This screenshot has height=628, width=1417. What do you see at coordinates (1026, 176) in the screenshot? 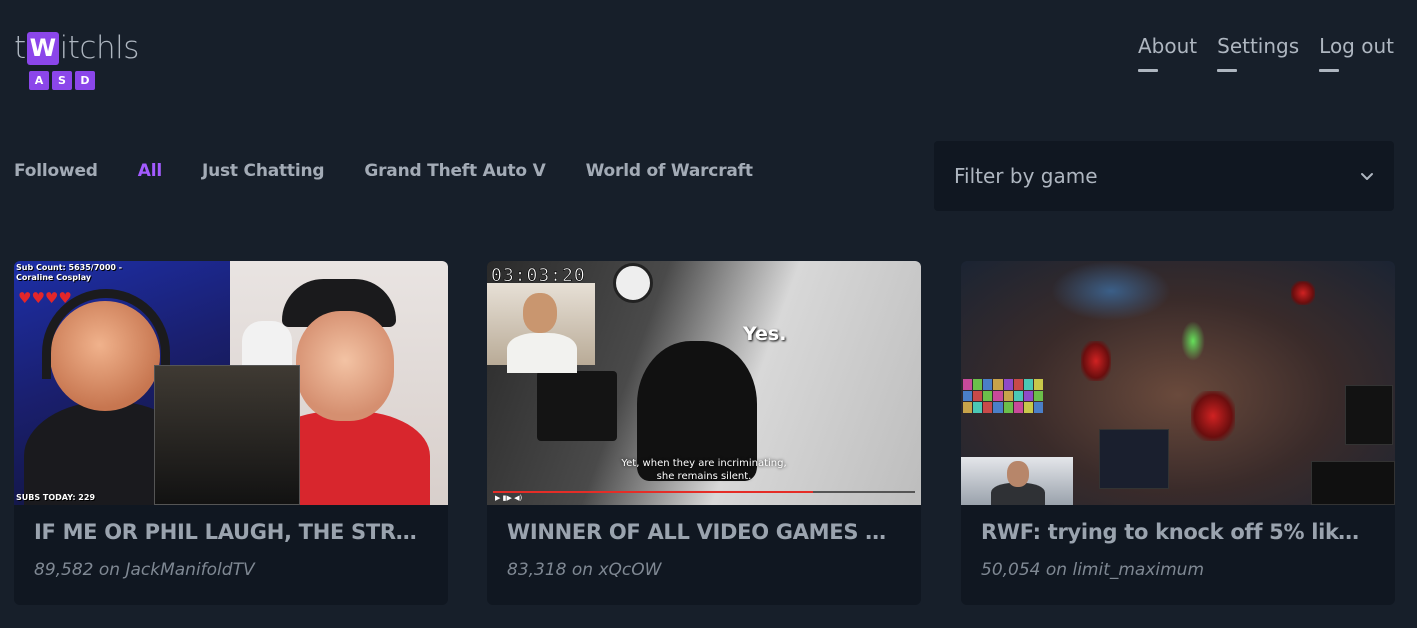
I see `filter-placeholder: Filter by game` at bounding box center [1026, 176].